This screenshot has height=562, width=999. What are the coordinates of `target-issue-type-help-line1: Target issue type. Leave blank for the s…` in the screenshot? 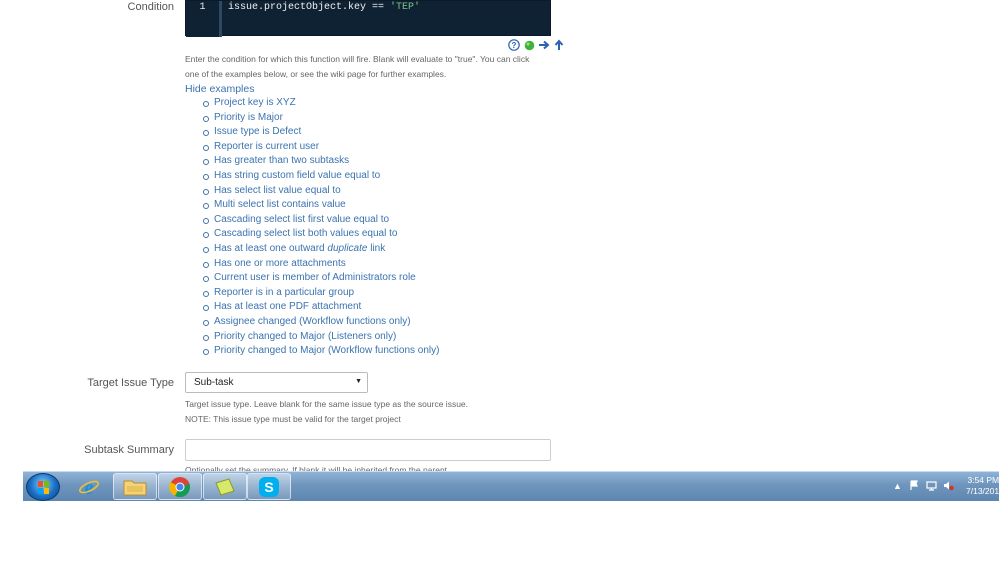 It's located at (327, 404).